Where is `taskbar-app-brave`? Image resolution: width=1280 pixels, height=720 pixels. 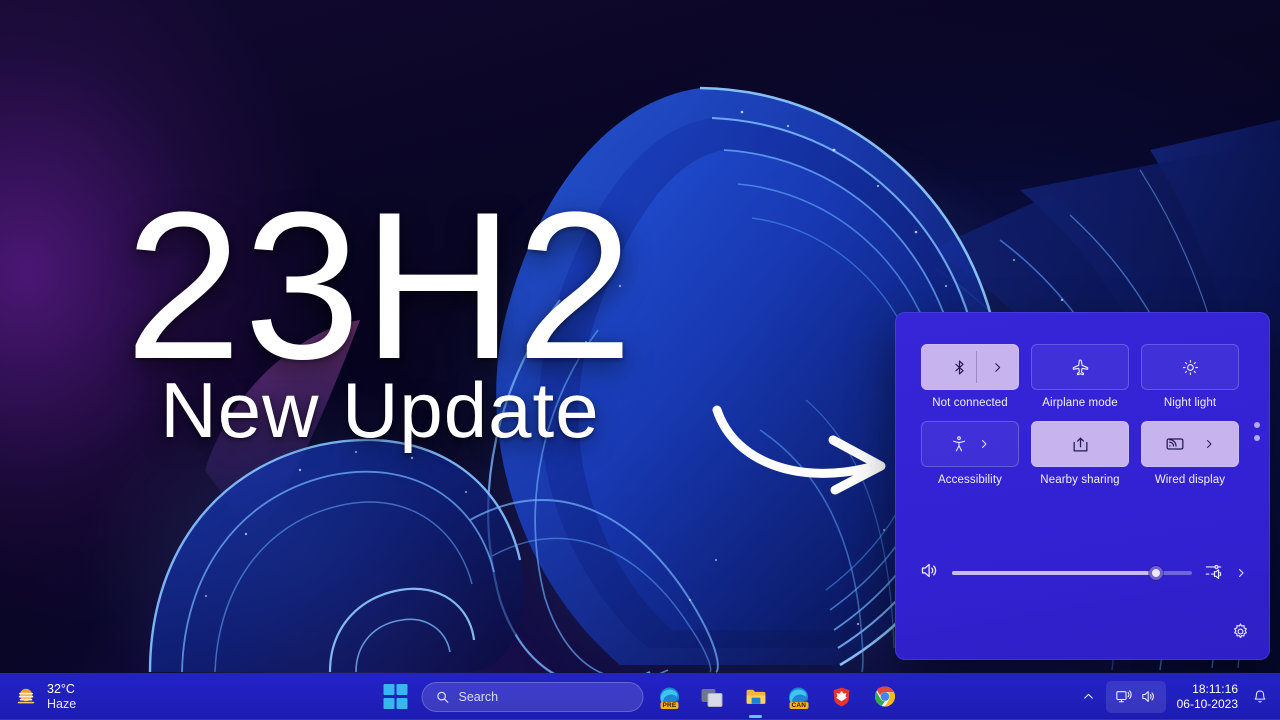 taskbar-app-brave is located at coordinates (842, 697).